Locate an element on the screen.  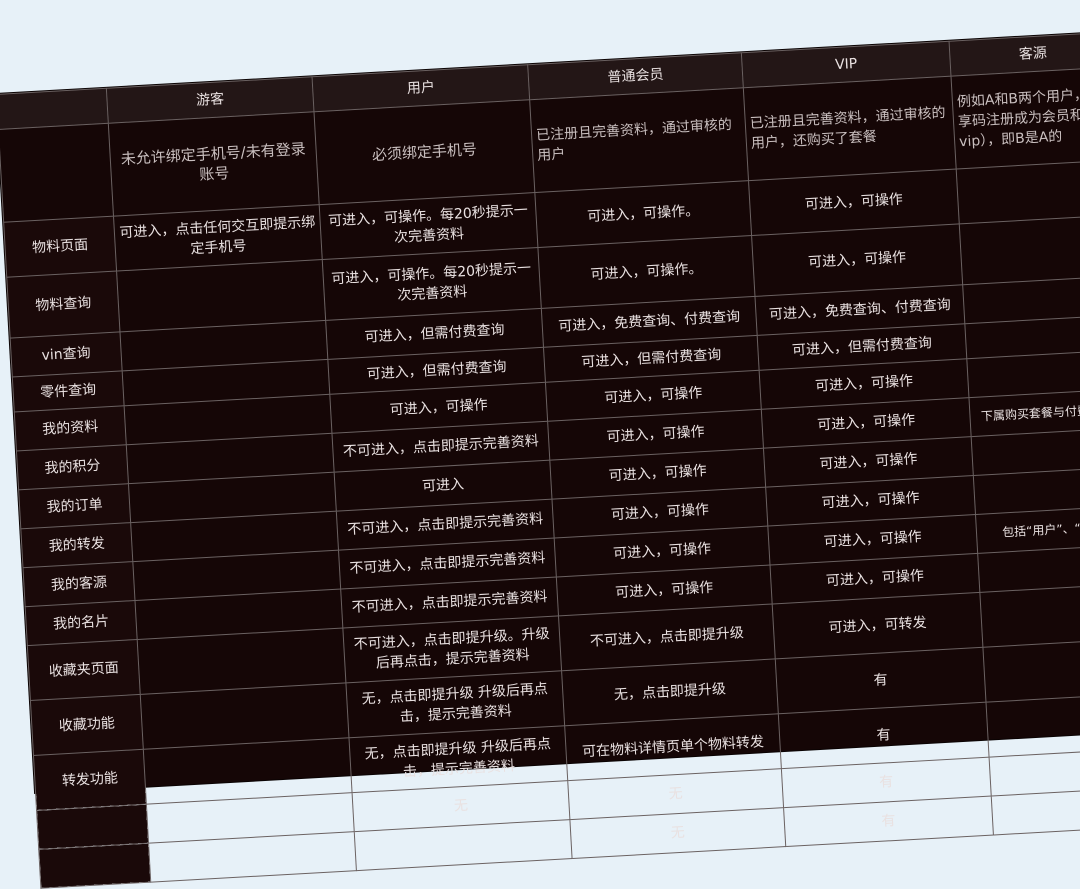
row-label: 收藏夹页面 is located at coordinates (84, 670).